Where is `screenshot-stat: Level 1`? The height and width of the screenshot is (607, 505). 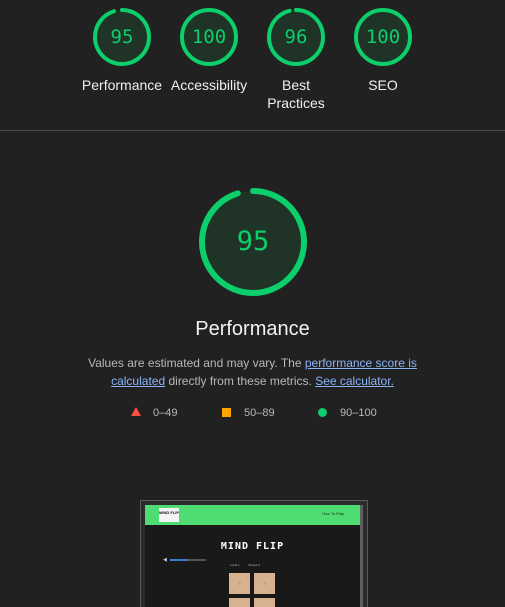
screenshot-stat: Level 1 is located at coordinates (235, 565).